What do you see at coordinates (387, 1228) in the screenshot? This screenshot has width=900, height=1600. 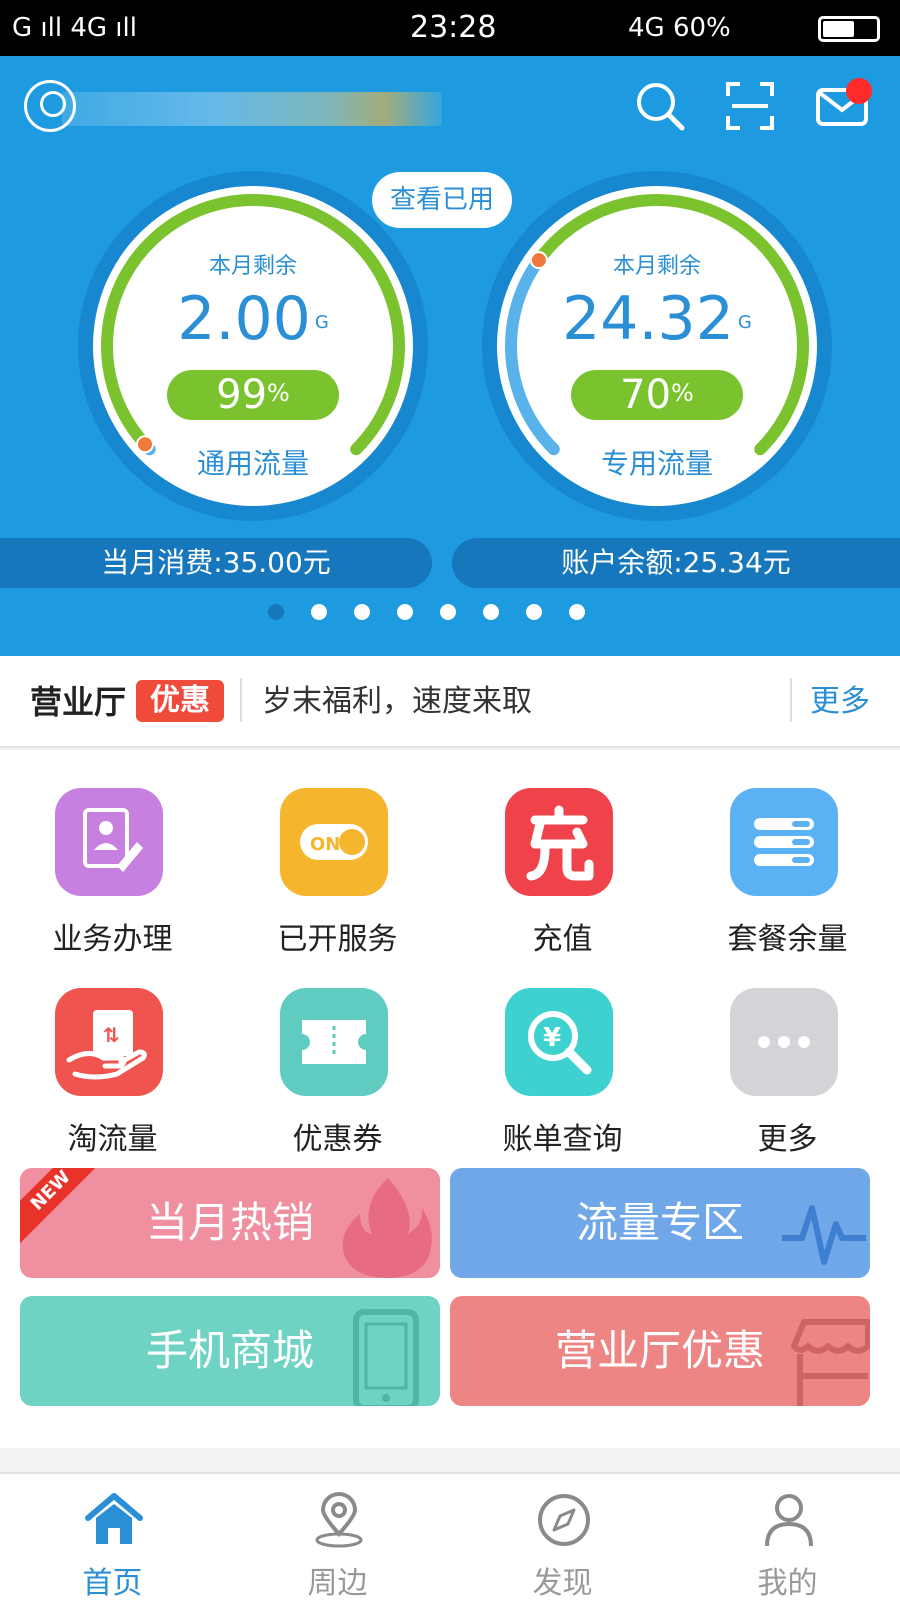 I see `flame-icon` at bounding box center [387, 1228].